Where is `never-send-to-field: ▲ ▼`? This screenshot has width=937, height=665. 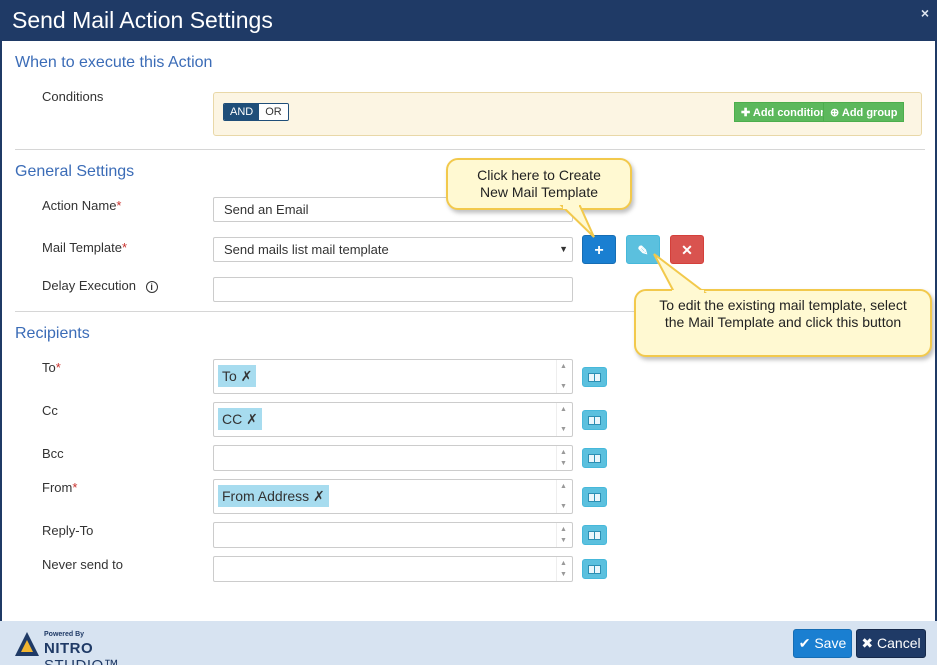 never-send-to-field: ▲ ▼ is located at coordinates (393, 569).